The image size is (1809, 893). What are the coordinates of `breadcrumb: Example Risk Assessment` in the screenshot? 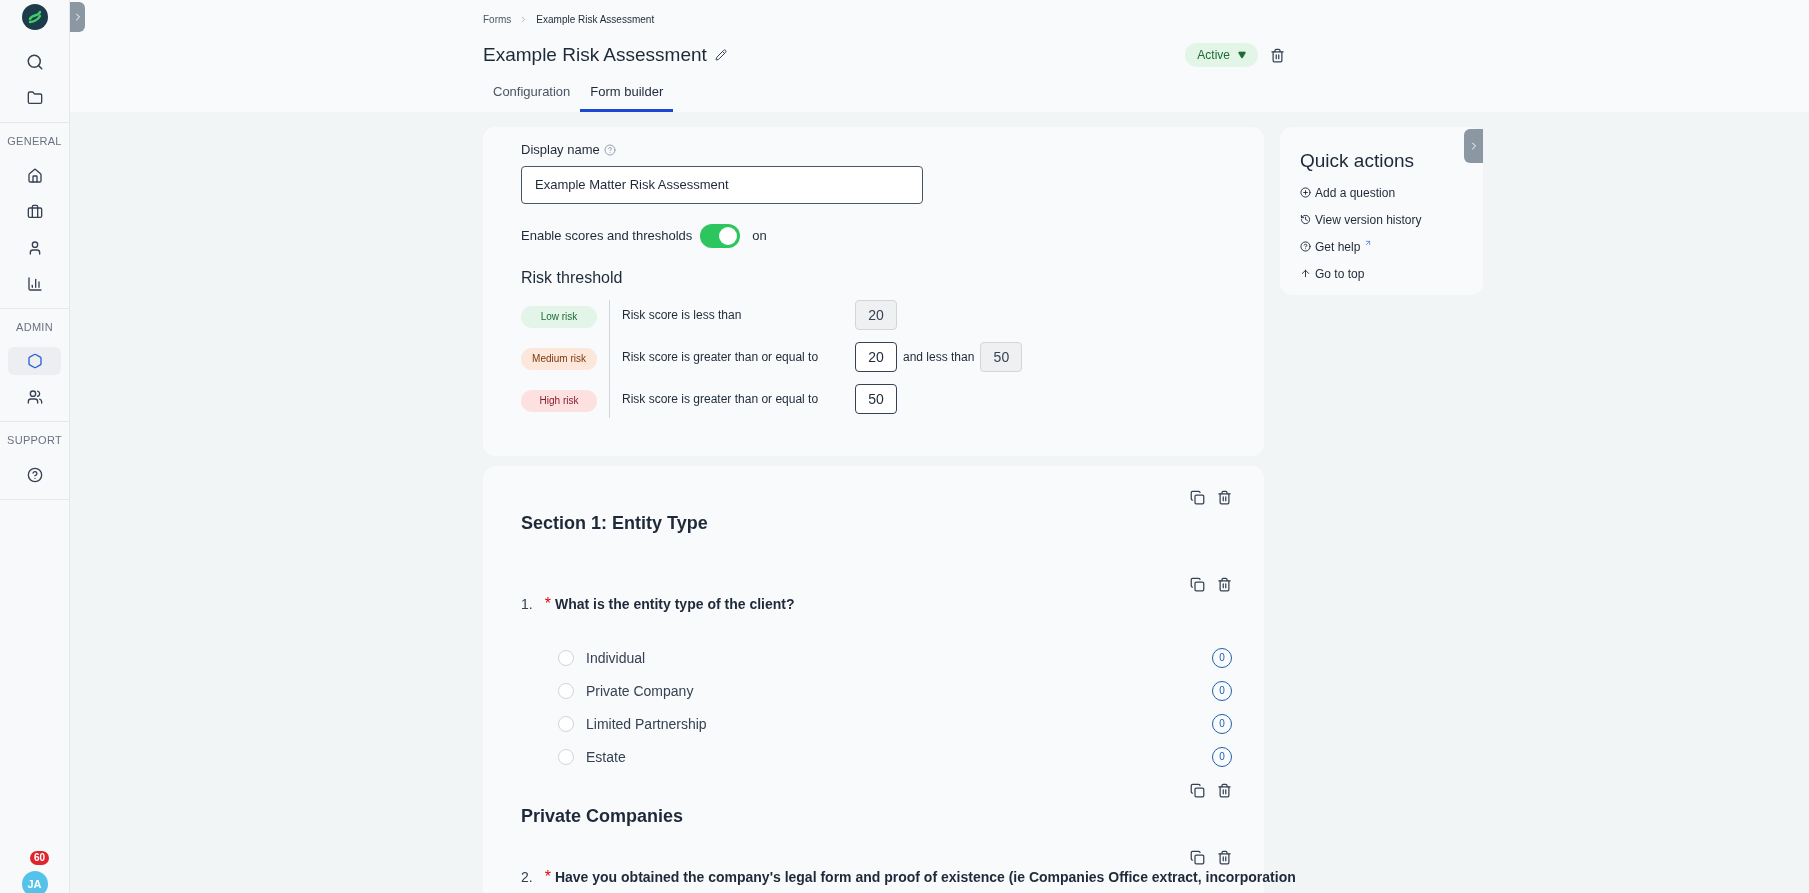 It's located at (595, 19).